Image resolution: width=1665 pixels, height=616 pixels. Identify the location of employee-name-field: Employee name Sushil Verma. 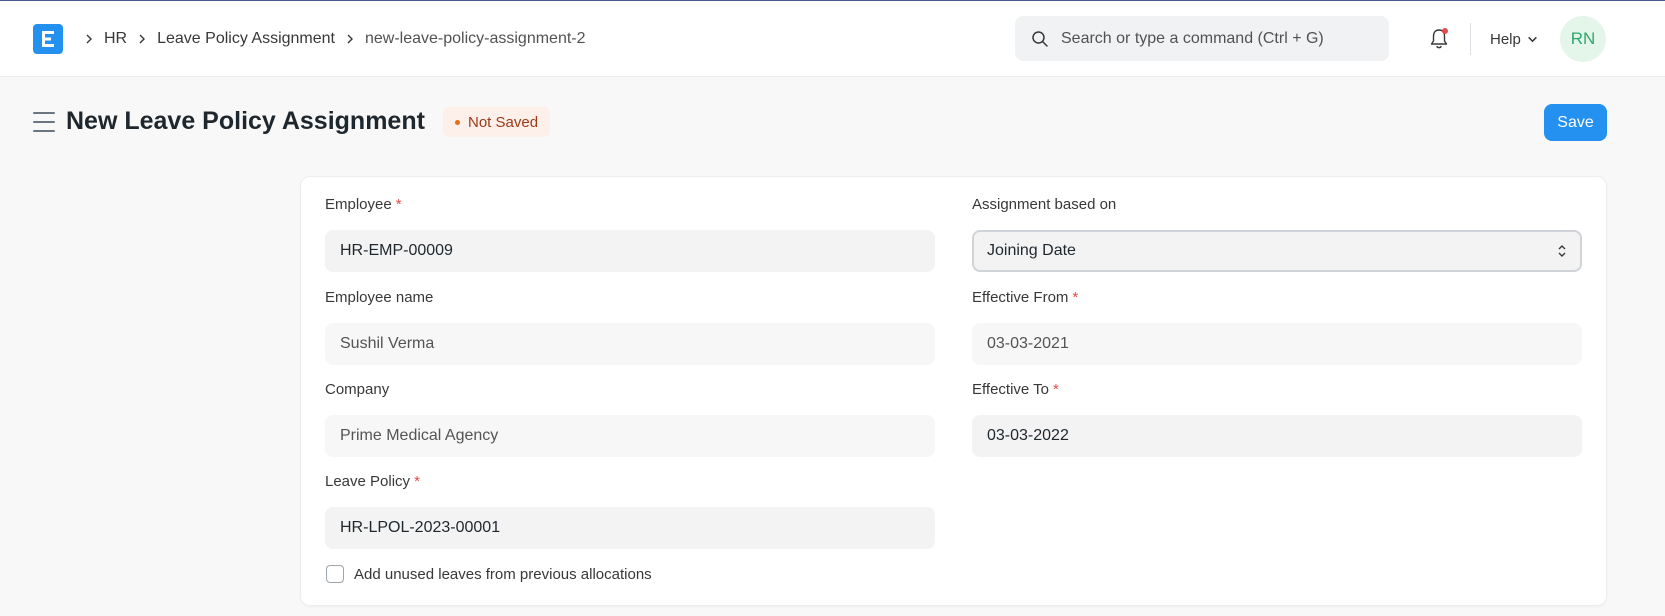
(630, 326).